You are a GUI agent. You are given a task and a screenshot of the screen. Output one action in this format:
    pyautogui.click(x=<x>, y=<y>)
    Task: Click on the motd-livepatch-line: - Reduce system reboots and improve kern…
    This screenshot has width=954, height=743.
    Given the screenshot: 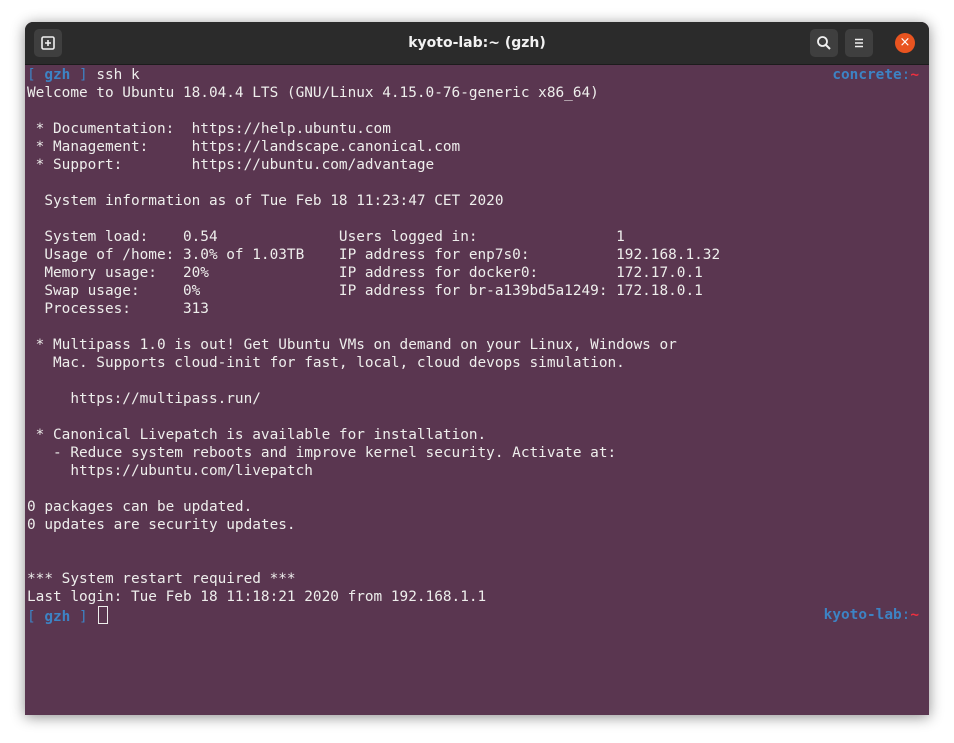 What is the action you would take?
    pyautogui.click(x=322, y=453)
    